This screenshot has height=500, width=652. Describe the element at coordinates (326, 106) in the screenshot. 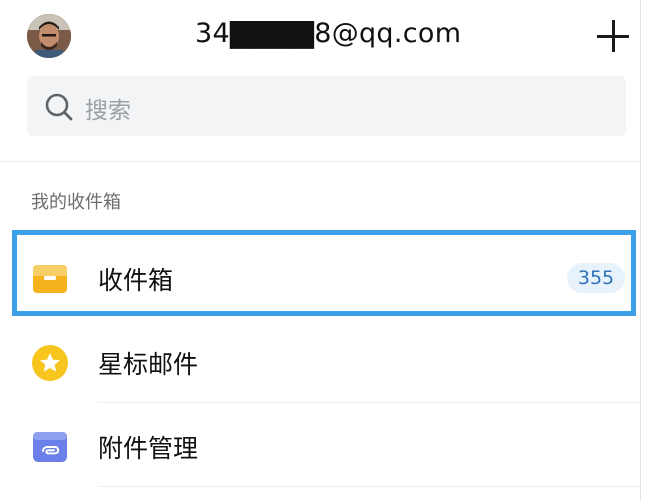

I see `search-input: 搜索` at that location.